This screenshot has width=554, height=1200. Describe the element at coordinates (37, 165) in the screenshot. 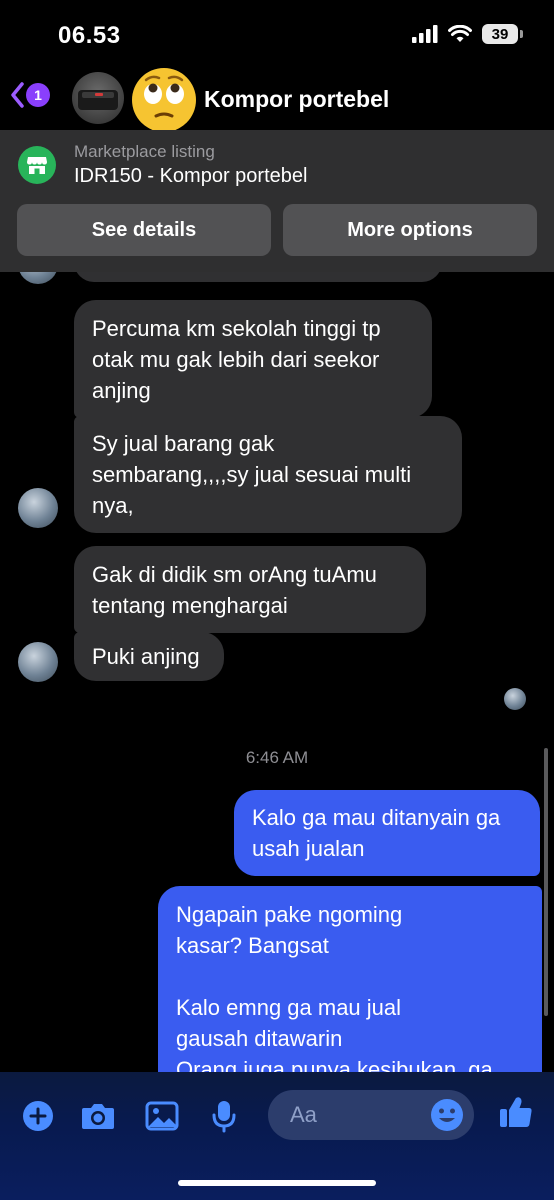

I see `store-icon` at that location.